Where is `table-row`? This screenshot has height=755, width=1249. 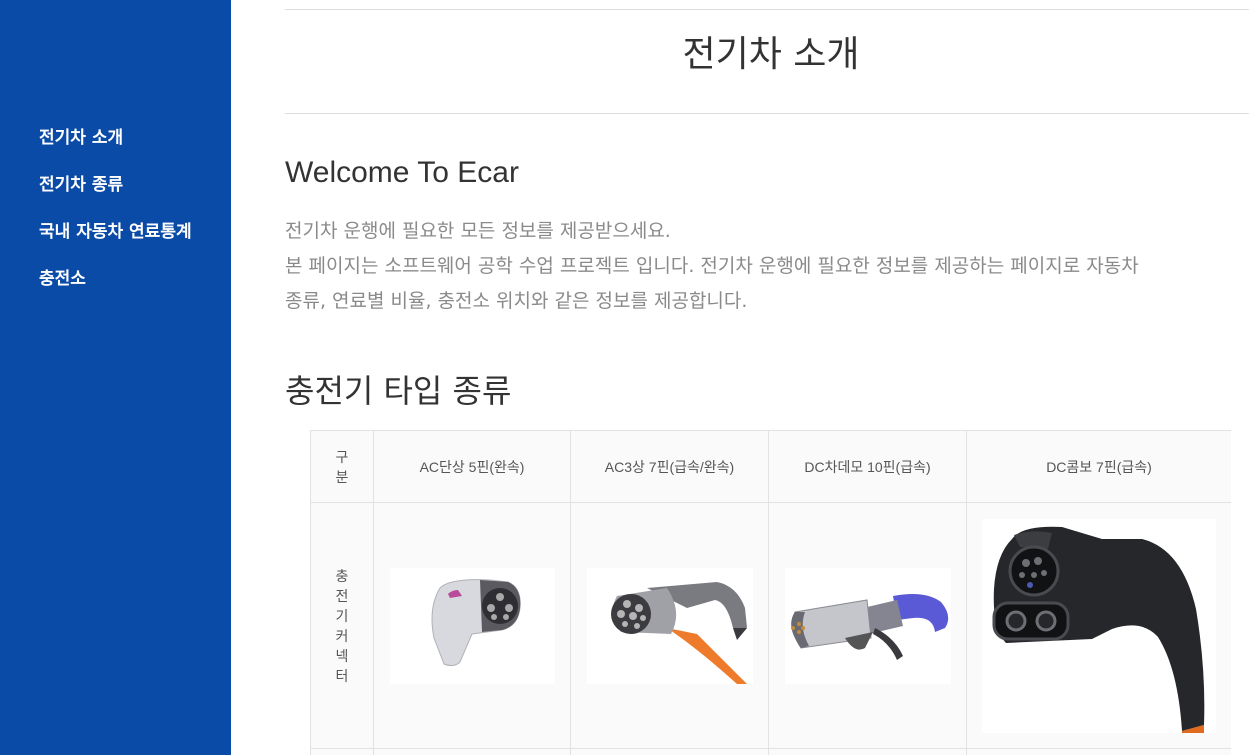 table-row is located at coordinates (770, 751).